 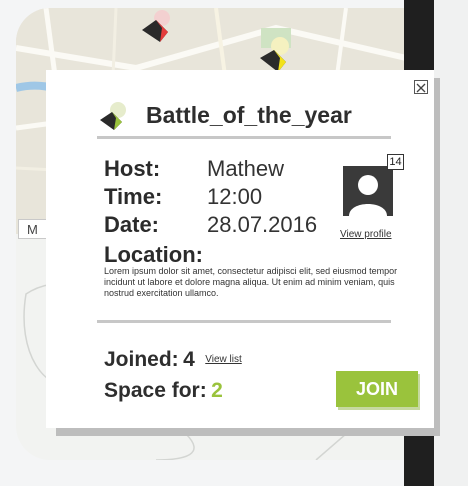 What do you see at coordinates (377, 389) in the screenshot?
I see `join-button: JOIN` at bounding box center [377, 389].